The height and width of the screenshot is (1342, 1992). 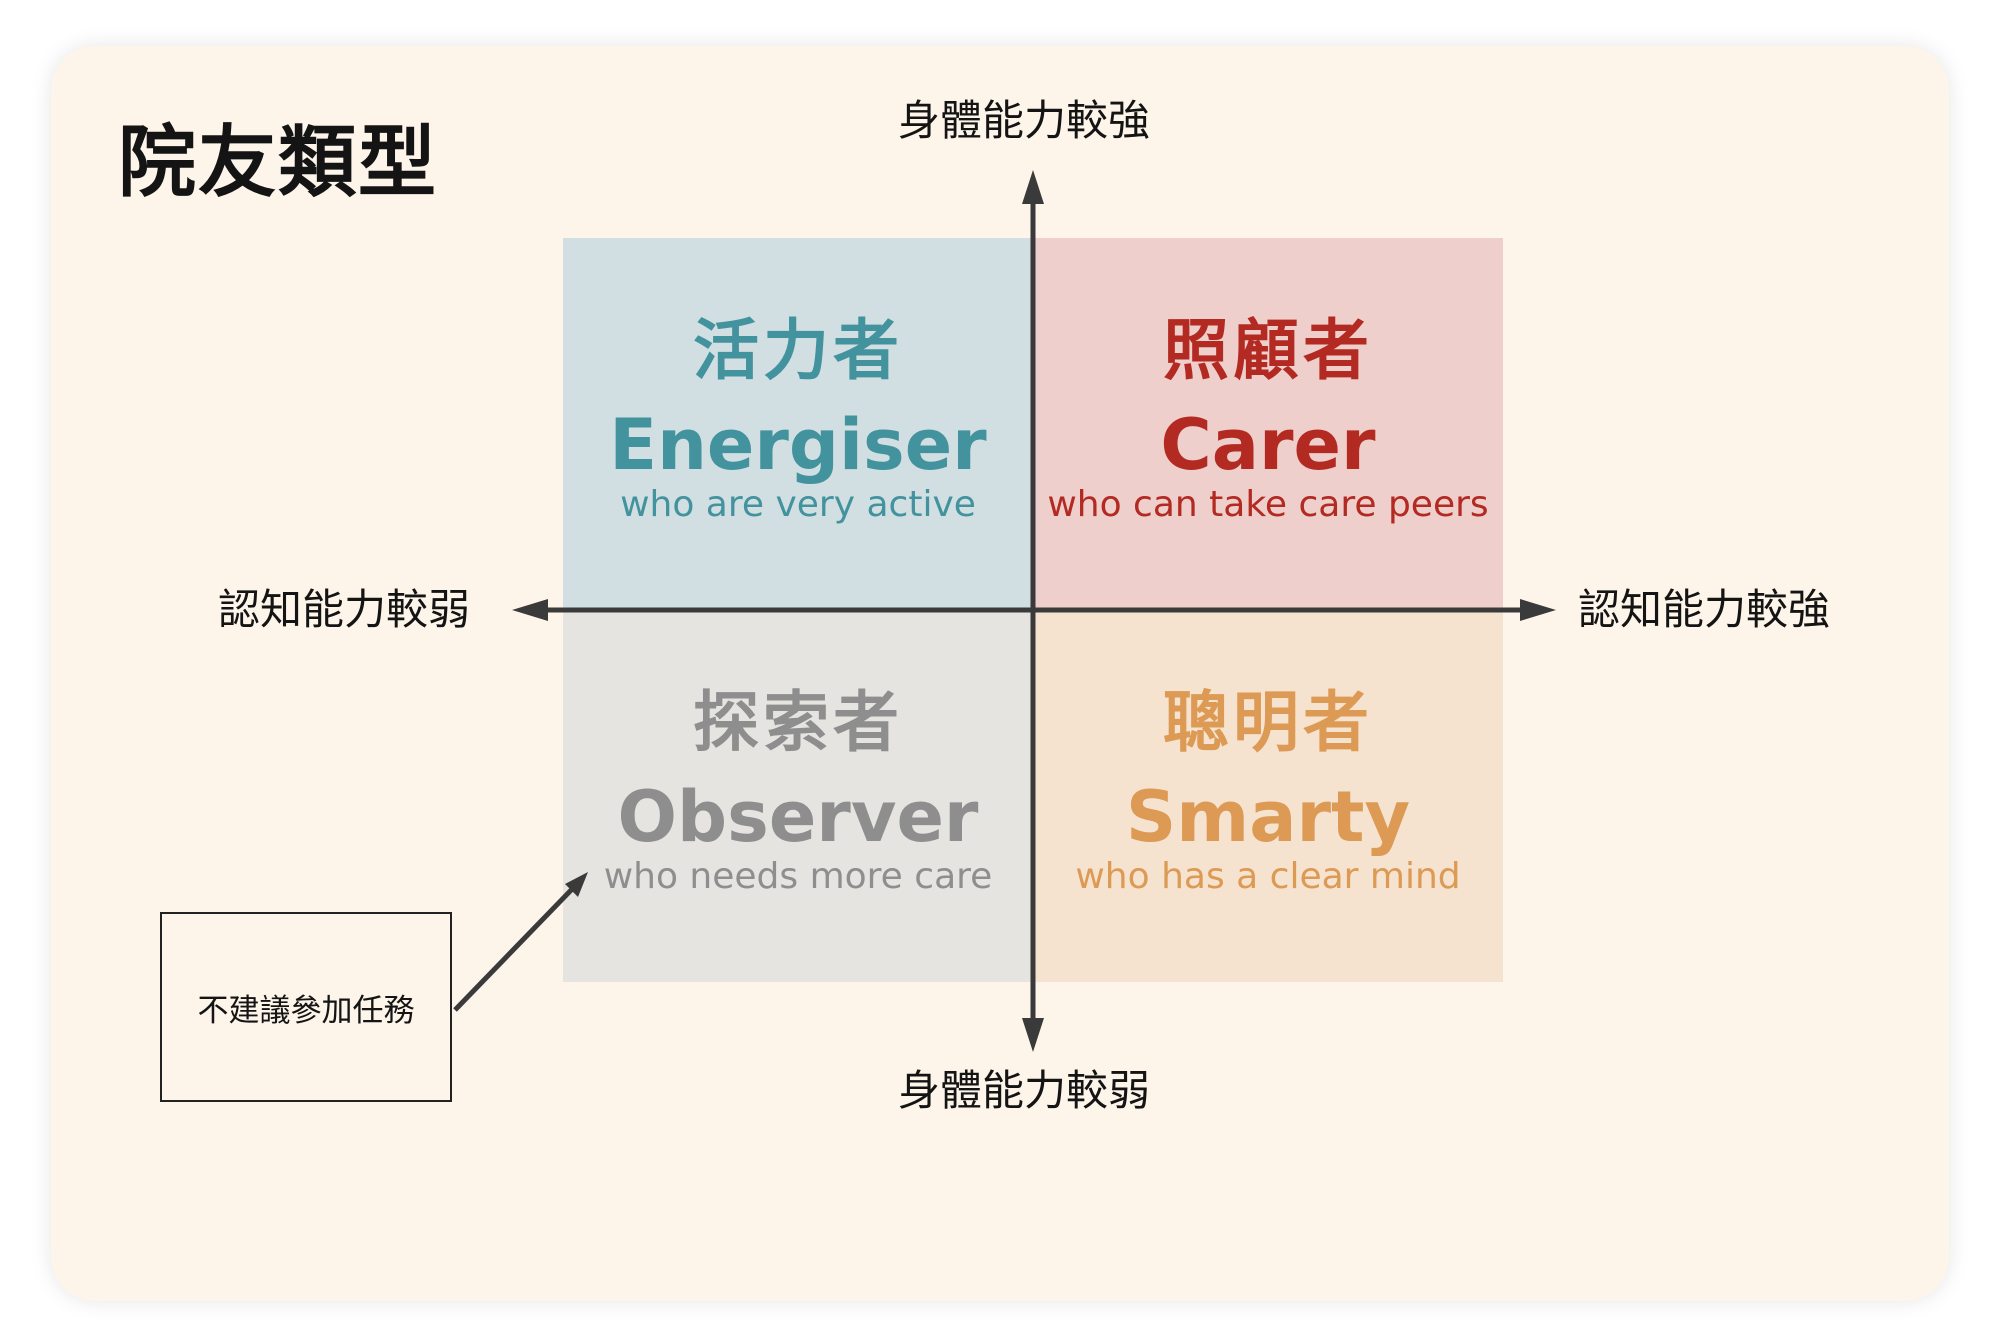 What do you see at coordinates (278, 163) in the screenshot?
I see `diagram-title: 院友類型` at bounding box center [278, 163].